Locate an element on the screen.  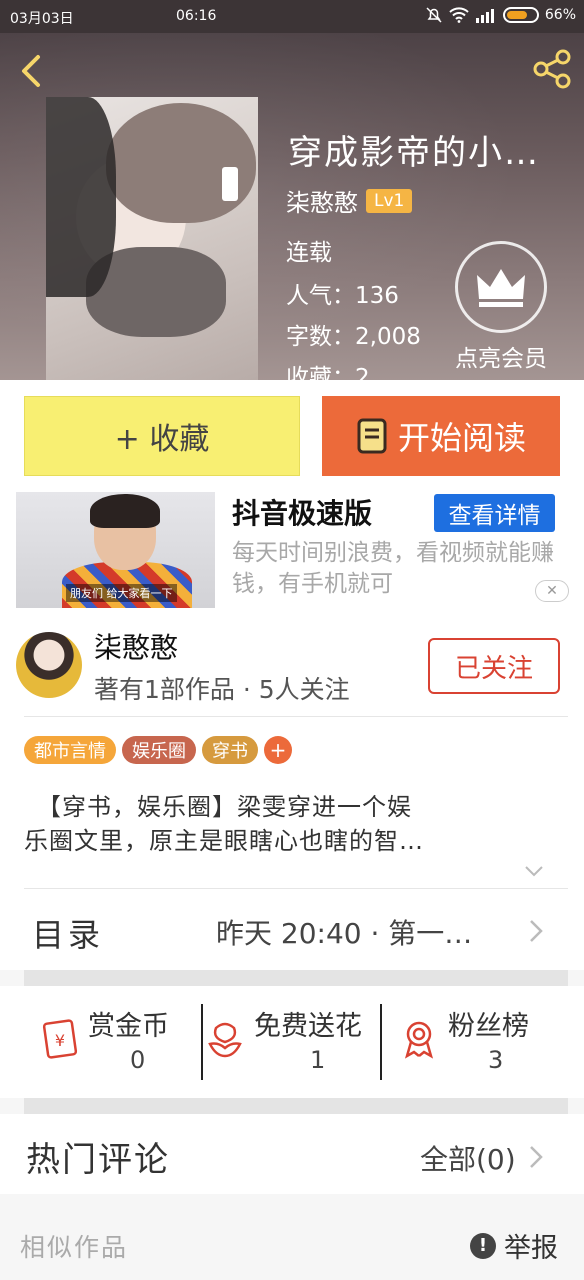
gift-bar: ¥ 赏金币 0 免费送花 1 粉丝榜 3 is located at coordinates (292, 1042).